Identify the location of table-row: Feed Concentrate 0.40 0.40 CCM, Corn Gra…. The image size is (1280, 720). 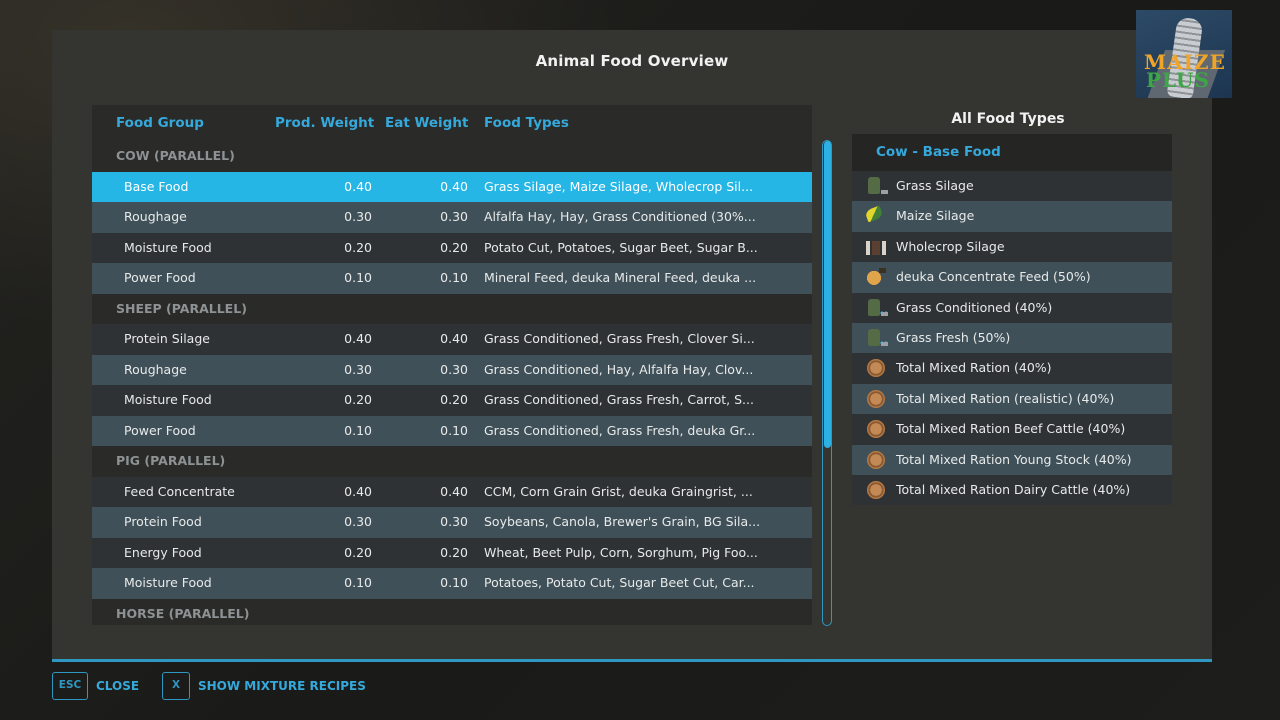
(452, 491).